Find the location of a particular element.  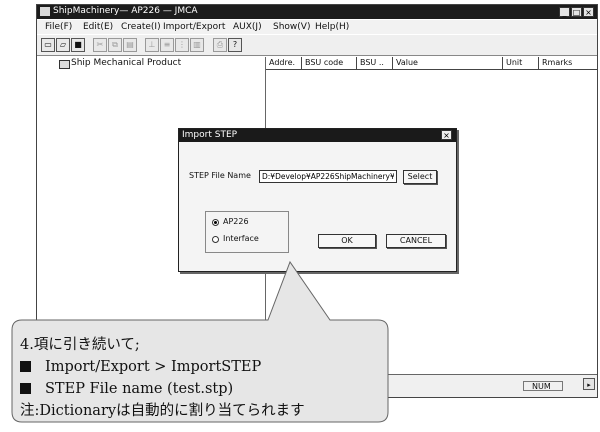

folder-icon is located at coordinates (64, 64).